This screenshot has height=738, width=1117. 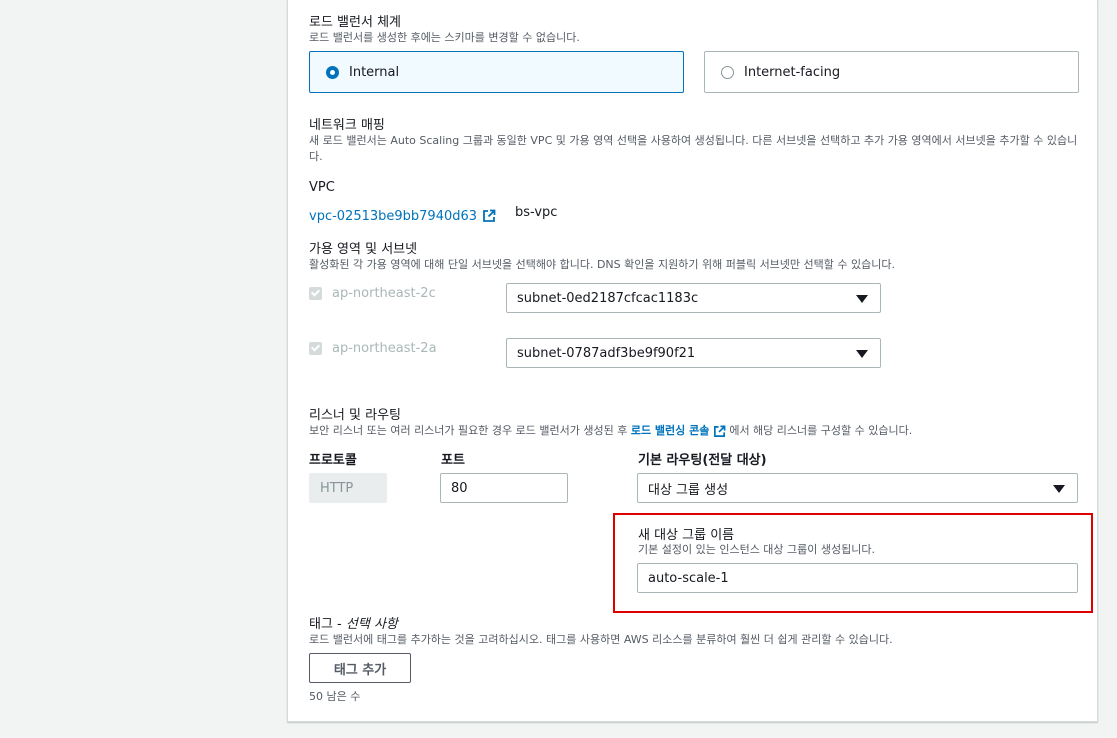 I want to click on scheme-option-label: Internal, so click(x=374, y=72).